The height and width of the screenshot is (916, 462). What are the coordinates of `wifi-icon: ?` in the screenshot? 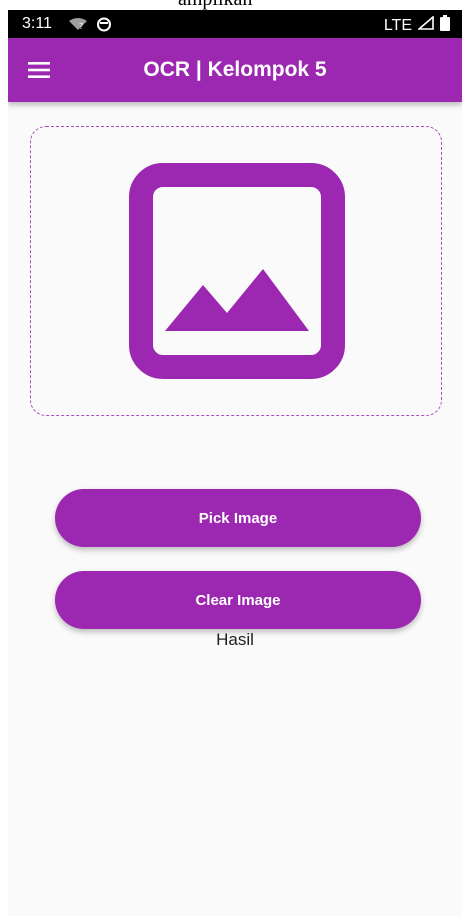 It's located at (78, 26).